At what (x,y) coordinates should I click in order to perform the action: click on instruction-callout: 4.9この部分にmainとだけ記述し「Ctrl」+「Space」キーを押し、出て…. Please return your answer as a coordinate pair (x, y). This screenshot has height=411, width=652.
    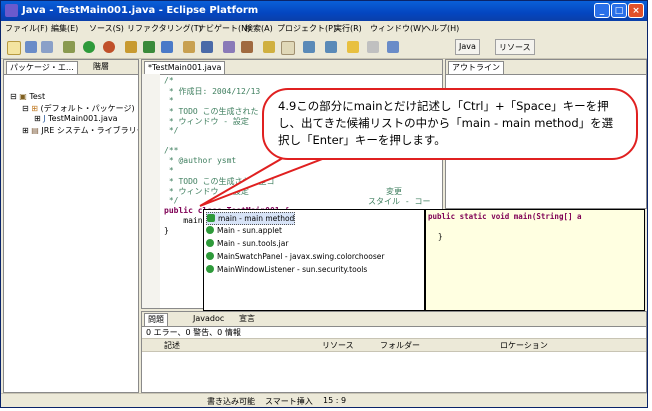
    Looking at the image, I should click on (450, 124).